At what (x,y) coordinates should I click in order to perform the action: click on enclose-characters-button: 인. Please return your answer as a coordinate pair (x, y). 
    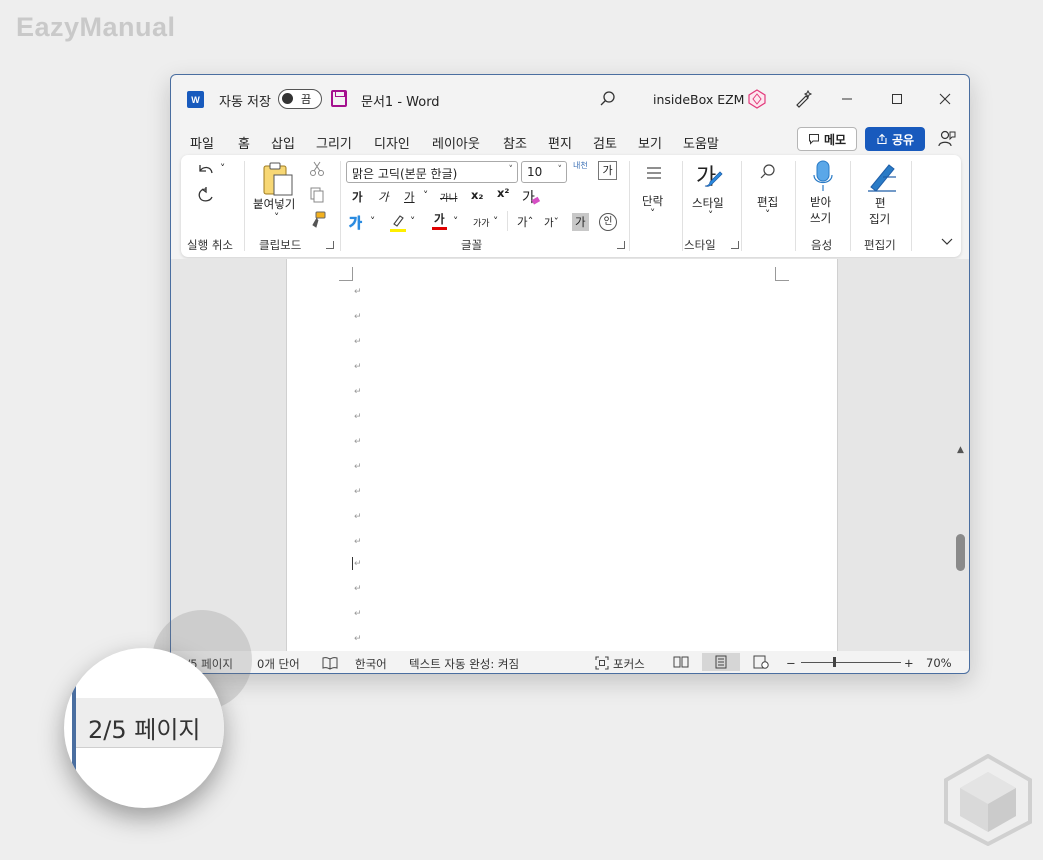
    Looking at the image, I should click on (608, 222).